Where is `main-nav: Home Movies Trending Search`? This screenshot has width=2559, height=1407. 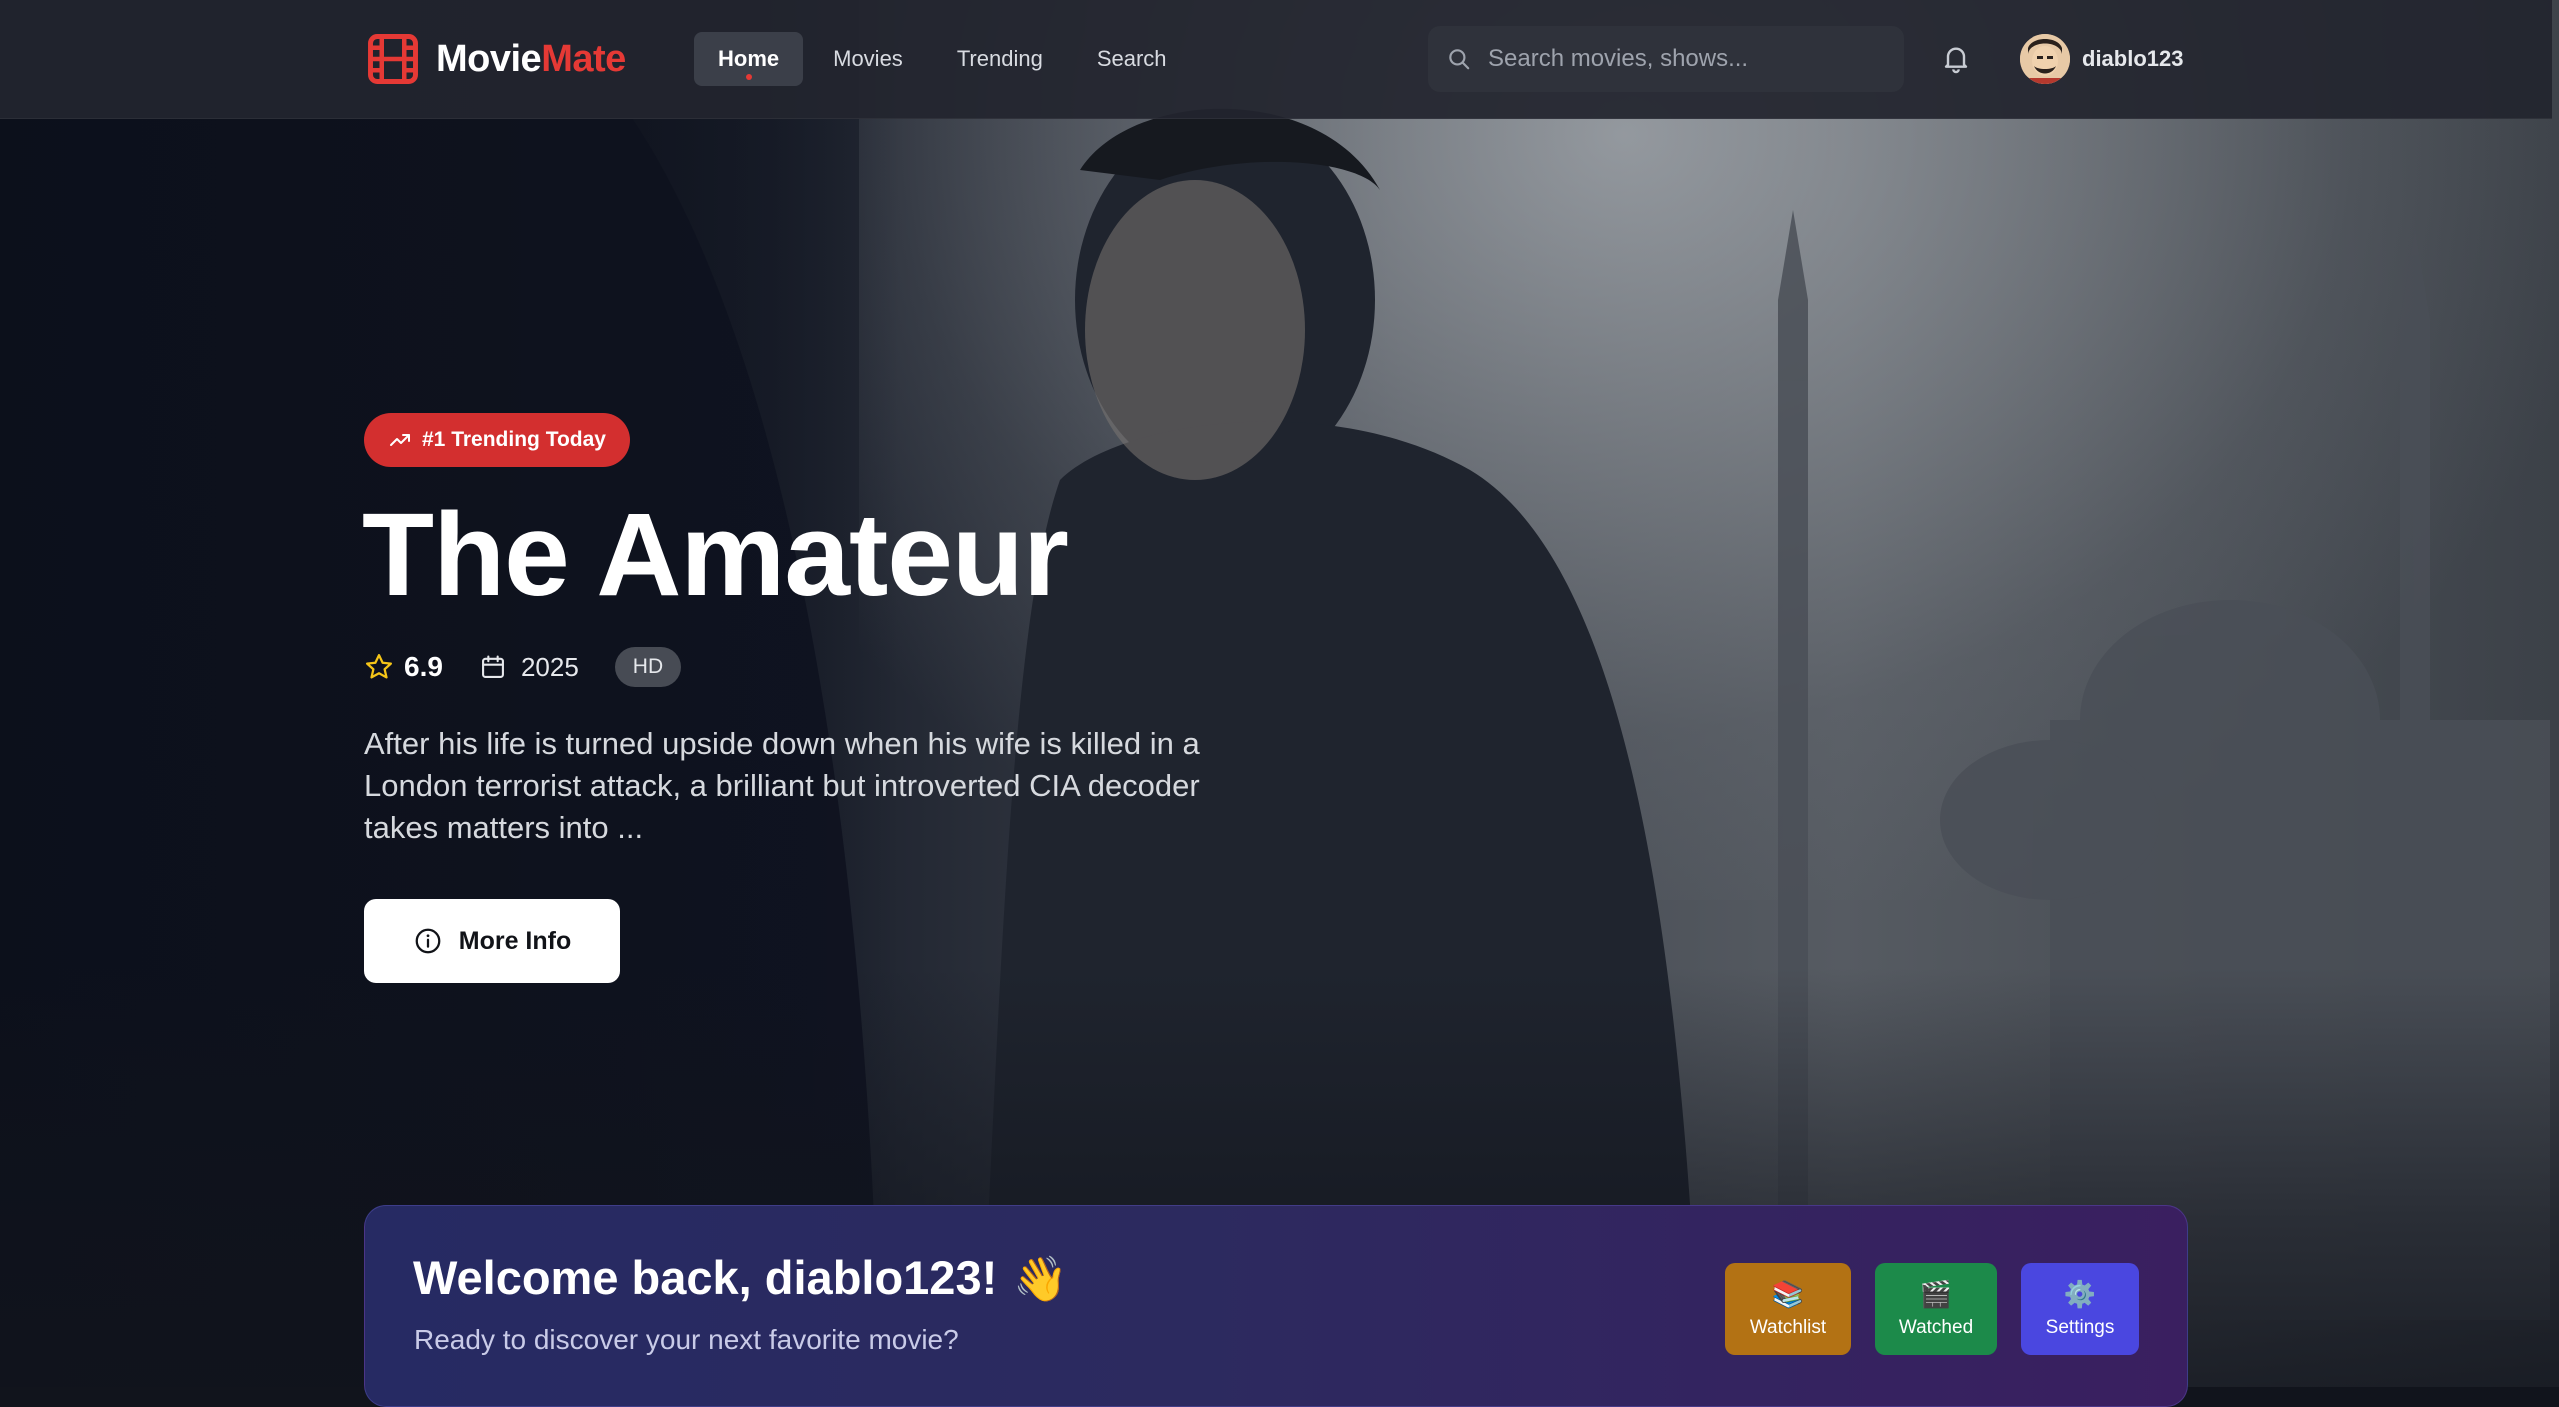 main-nav: Home Movies Trending Search is located at coordinates (945, 59).